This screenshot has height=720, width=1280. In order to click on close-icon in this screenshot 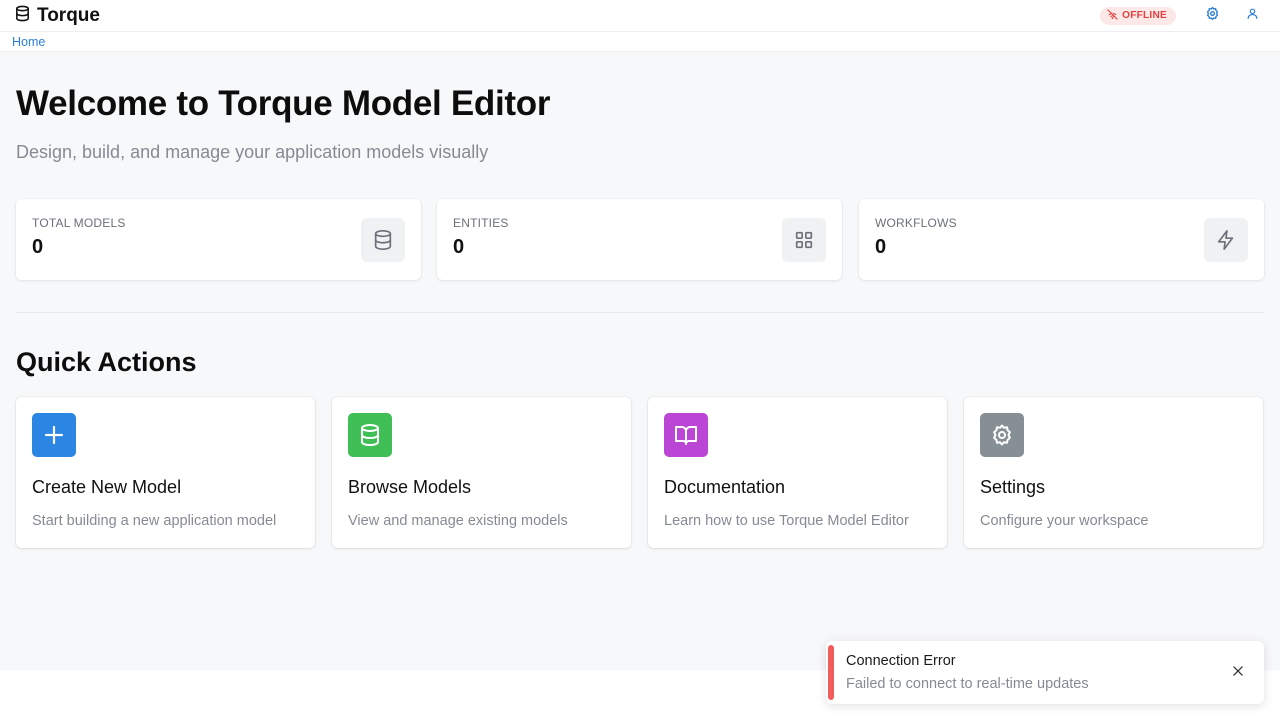, I will do `click(1238, 673)`.